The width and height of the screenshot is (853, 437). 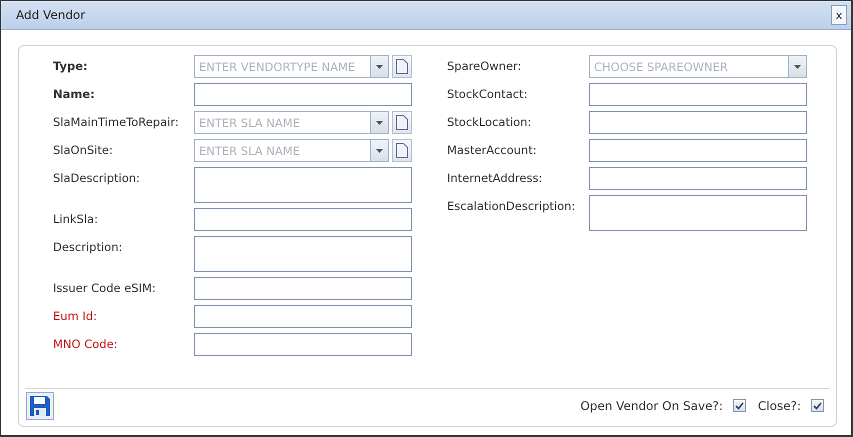 What do you see at coordinates (282, 66) in the screenshot?
I see `combo-field: ENTER VENDORTYPE NAME` at bounding box center [282, 66].